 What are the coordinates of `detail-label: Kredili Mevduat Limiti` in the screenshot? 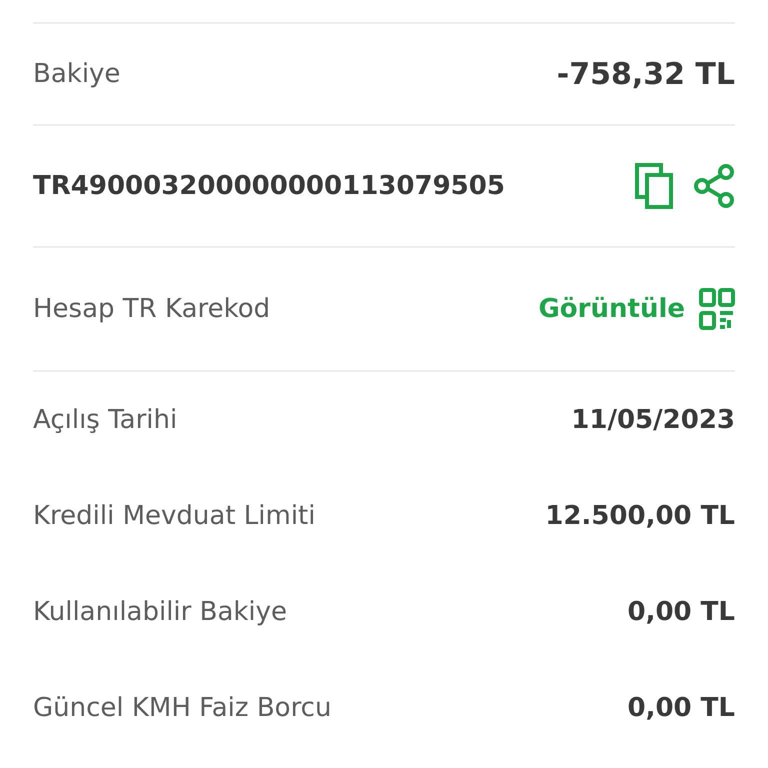 It's located at (174, 516).